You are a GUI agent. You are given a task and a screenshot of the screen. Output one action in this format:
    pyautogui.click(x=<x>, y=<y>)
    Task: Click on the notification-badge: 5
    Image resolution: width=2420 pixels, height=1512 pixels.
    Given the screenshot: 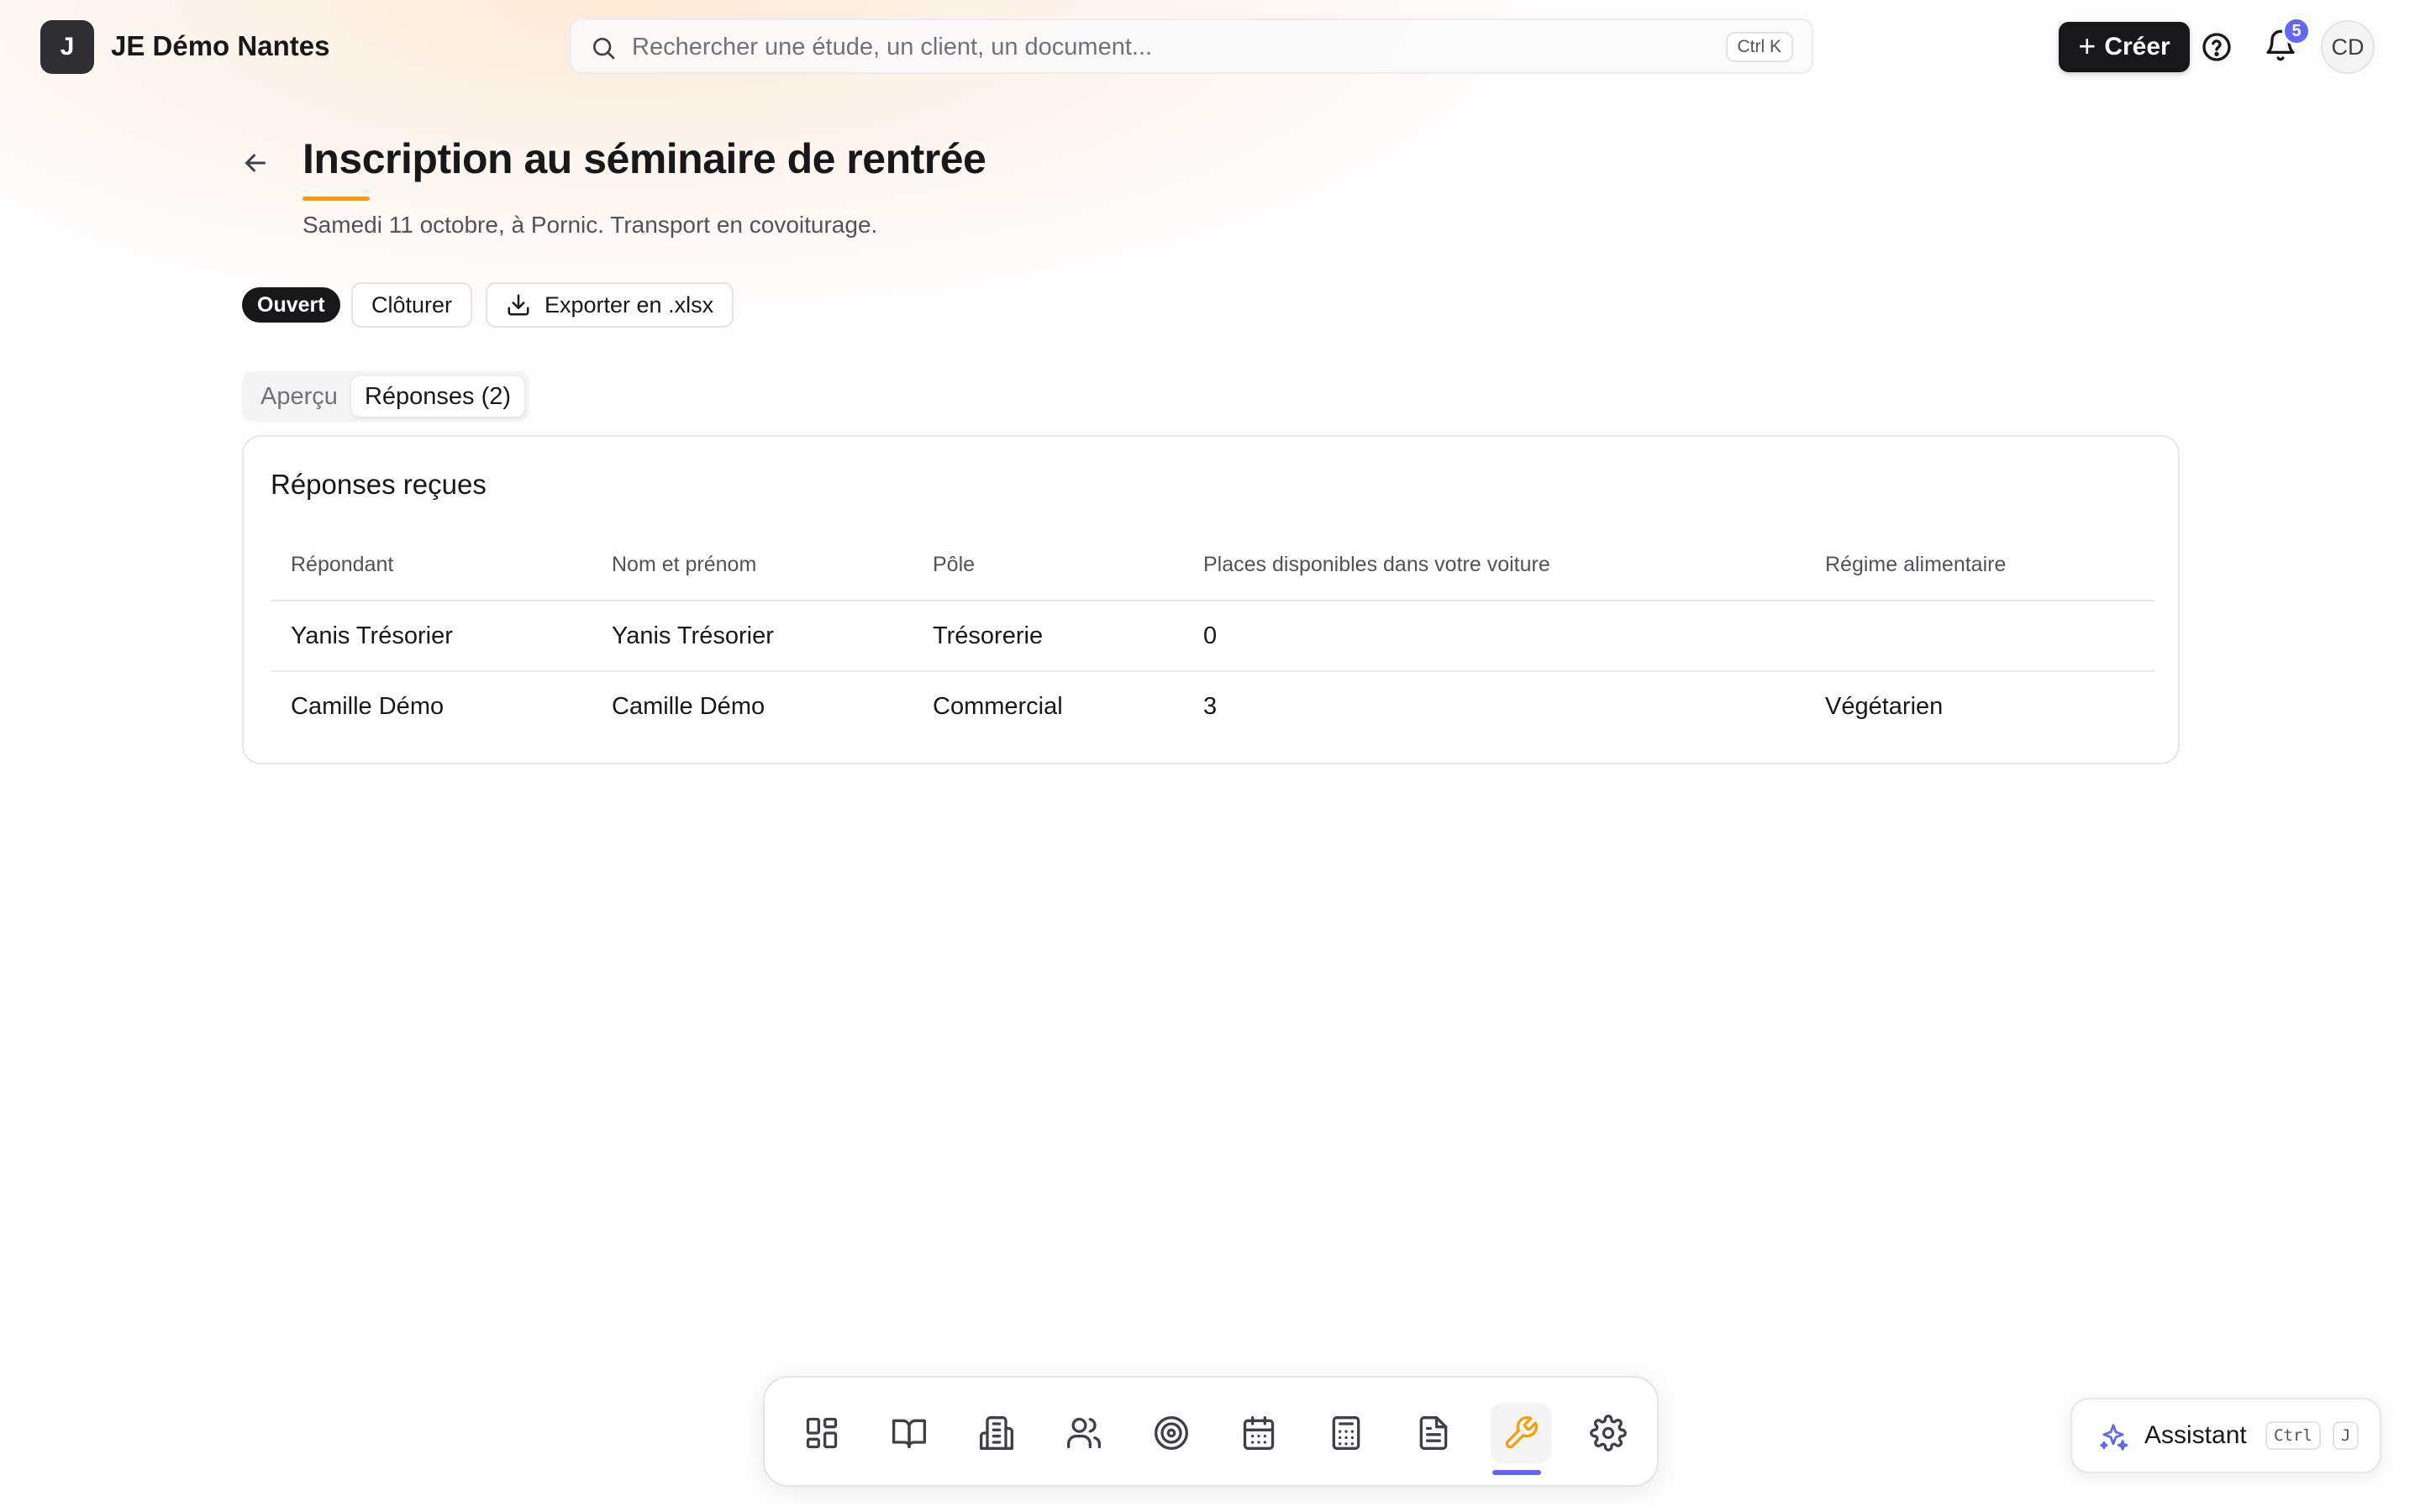 What is the action you would take?
    pyautogui.click(x=2296, y=31)
    